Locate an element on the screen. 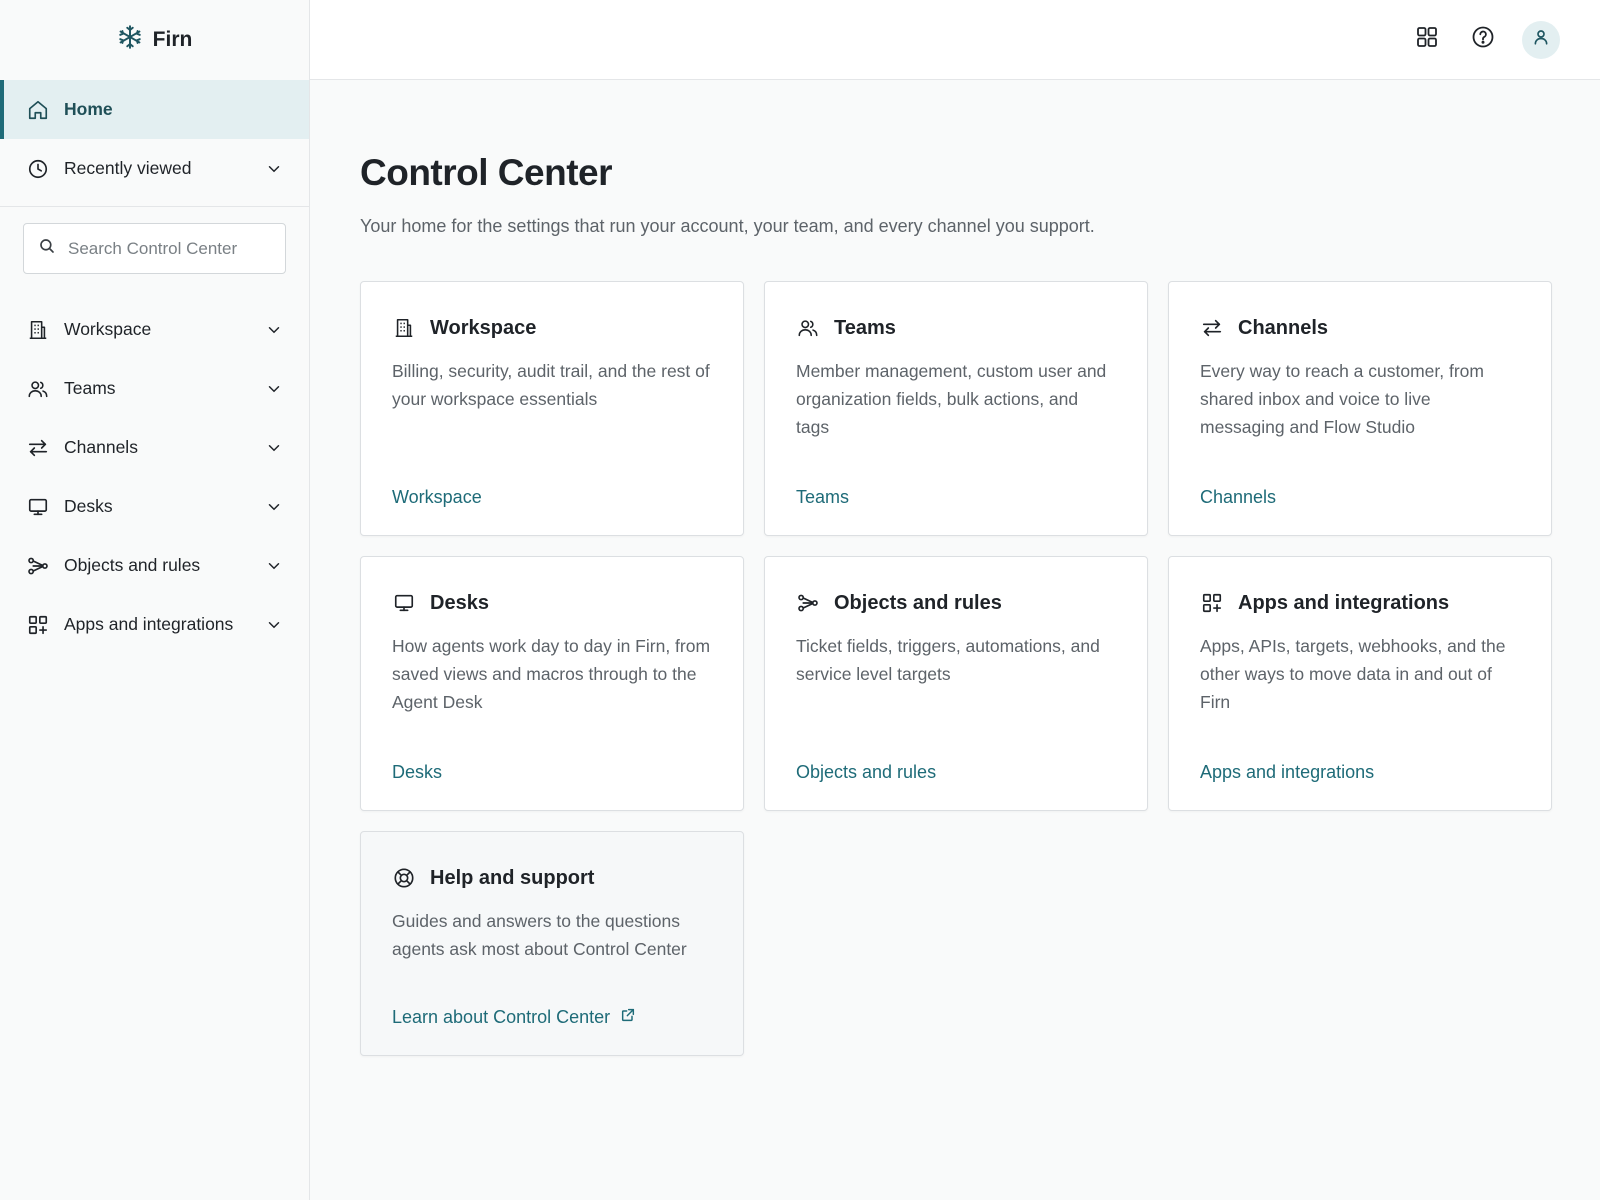 This screenshot has width=1600, height=1200. brand: Firn is located at coordinates (154, 40).